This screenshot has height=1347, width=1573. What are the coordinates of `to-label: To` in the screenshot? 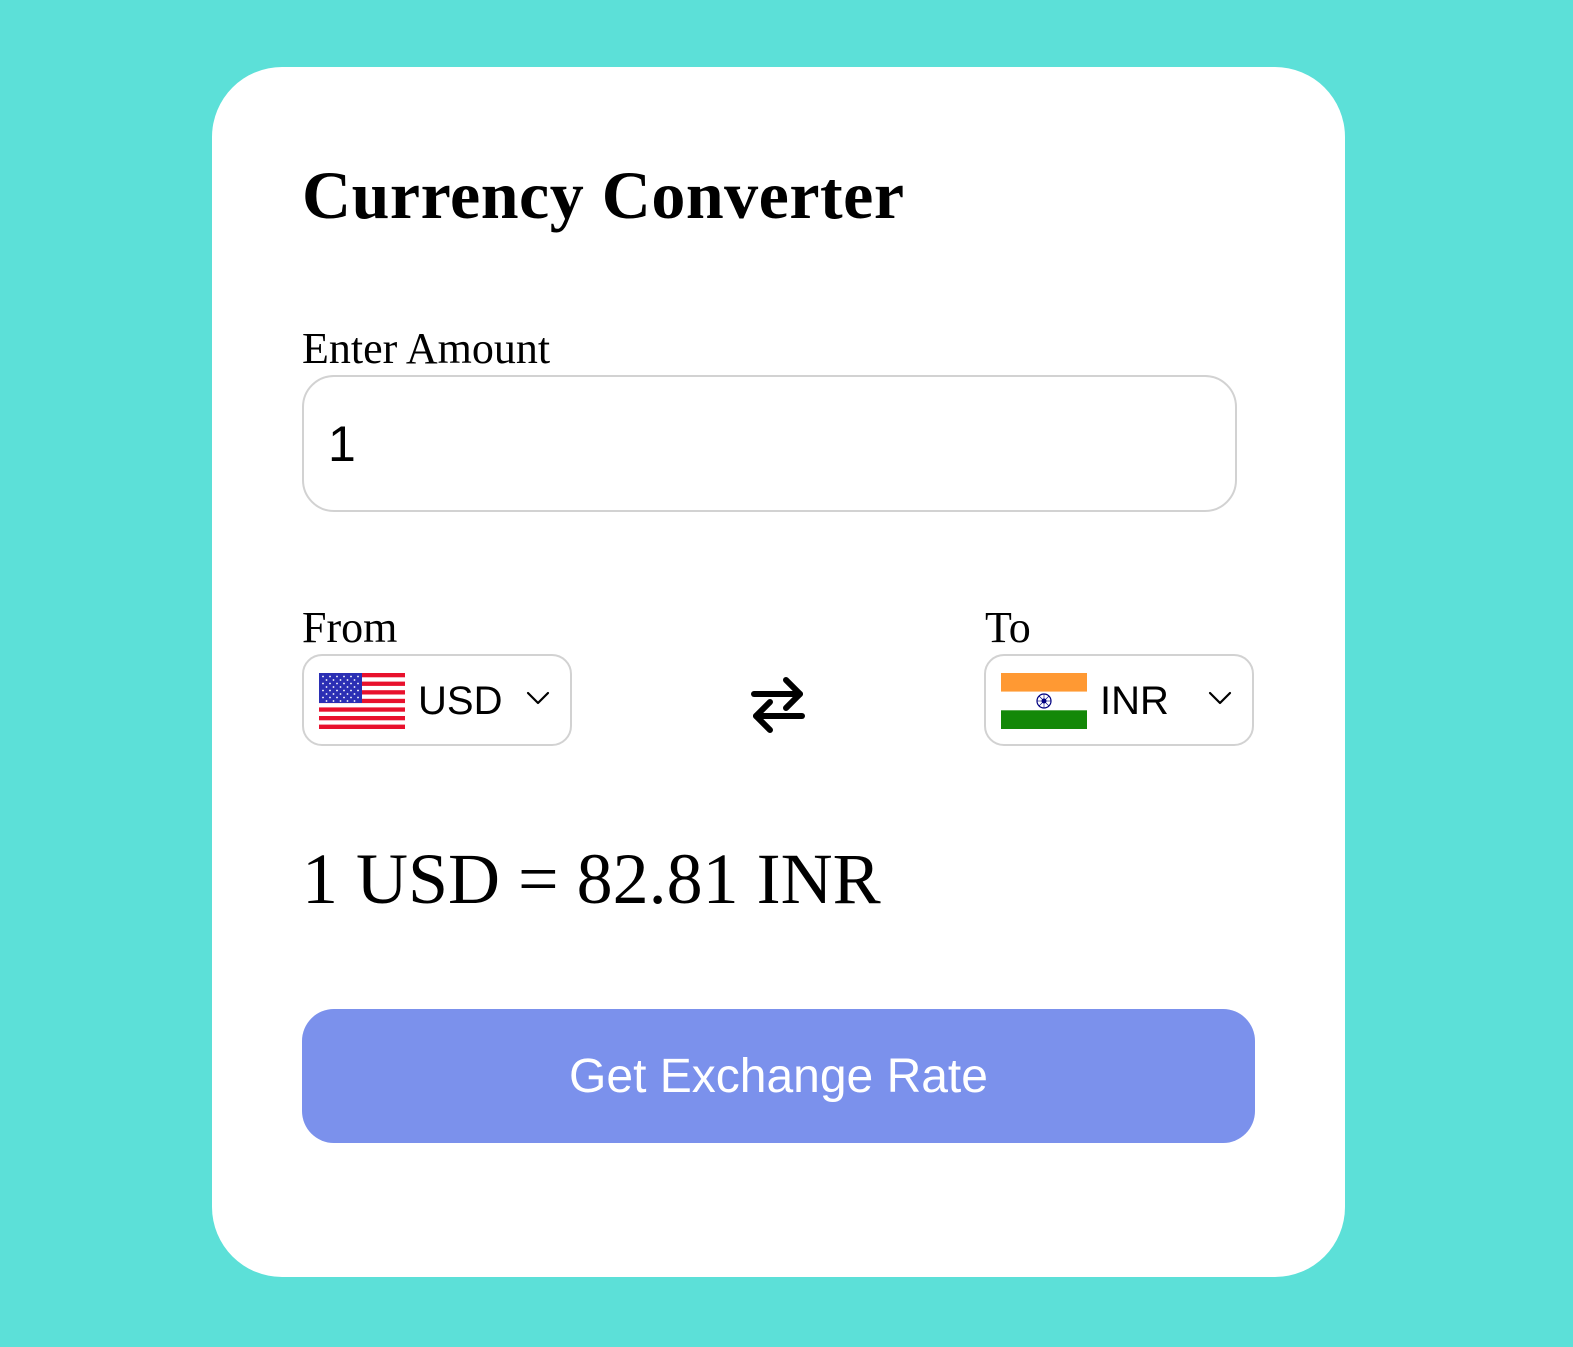 It's located at (1008, 627).